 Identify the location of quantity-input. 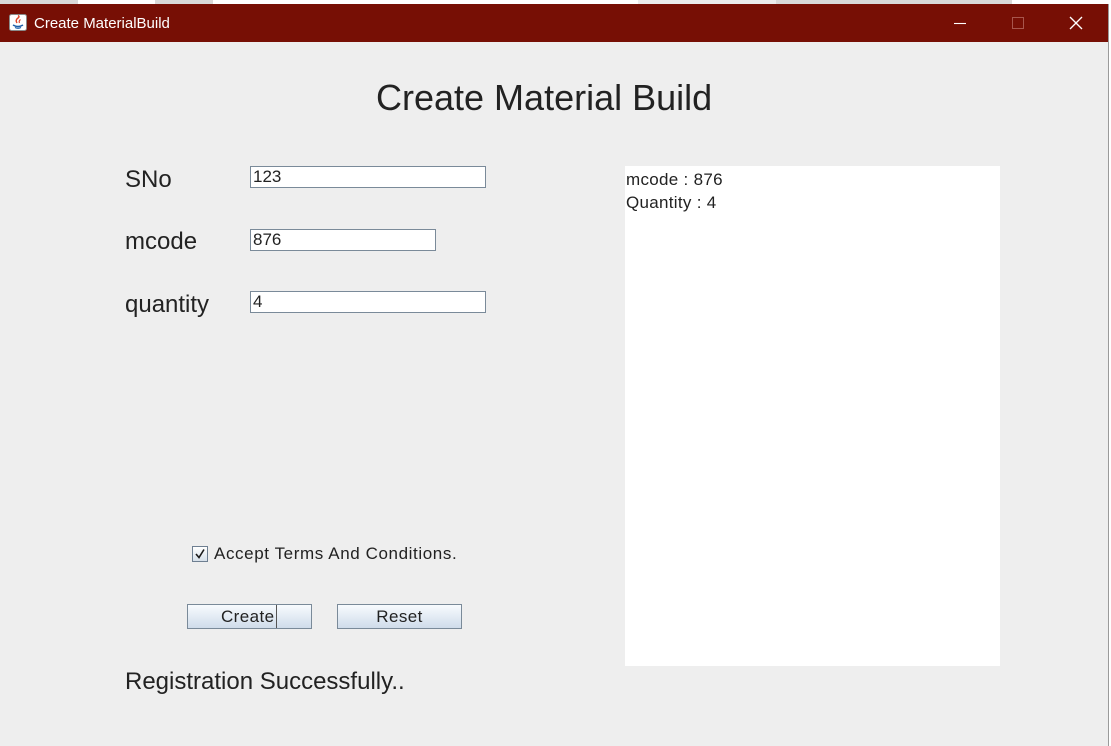
(368, 302).